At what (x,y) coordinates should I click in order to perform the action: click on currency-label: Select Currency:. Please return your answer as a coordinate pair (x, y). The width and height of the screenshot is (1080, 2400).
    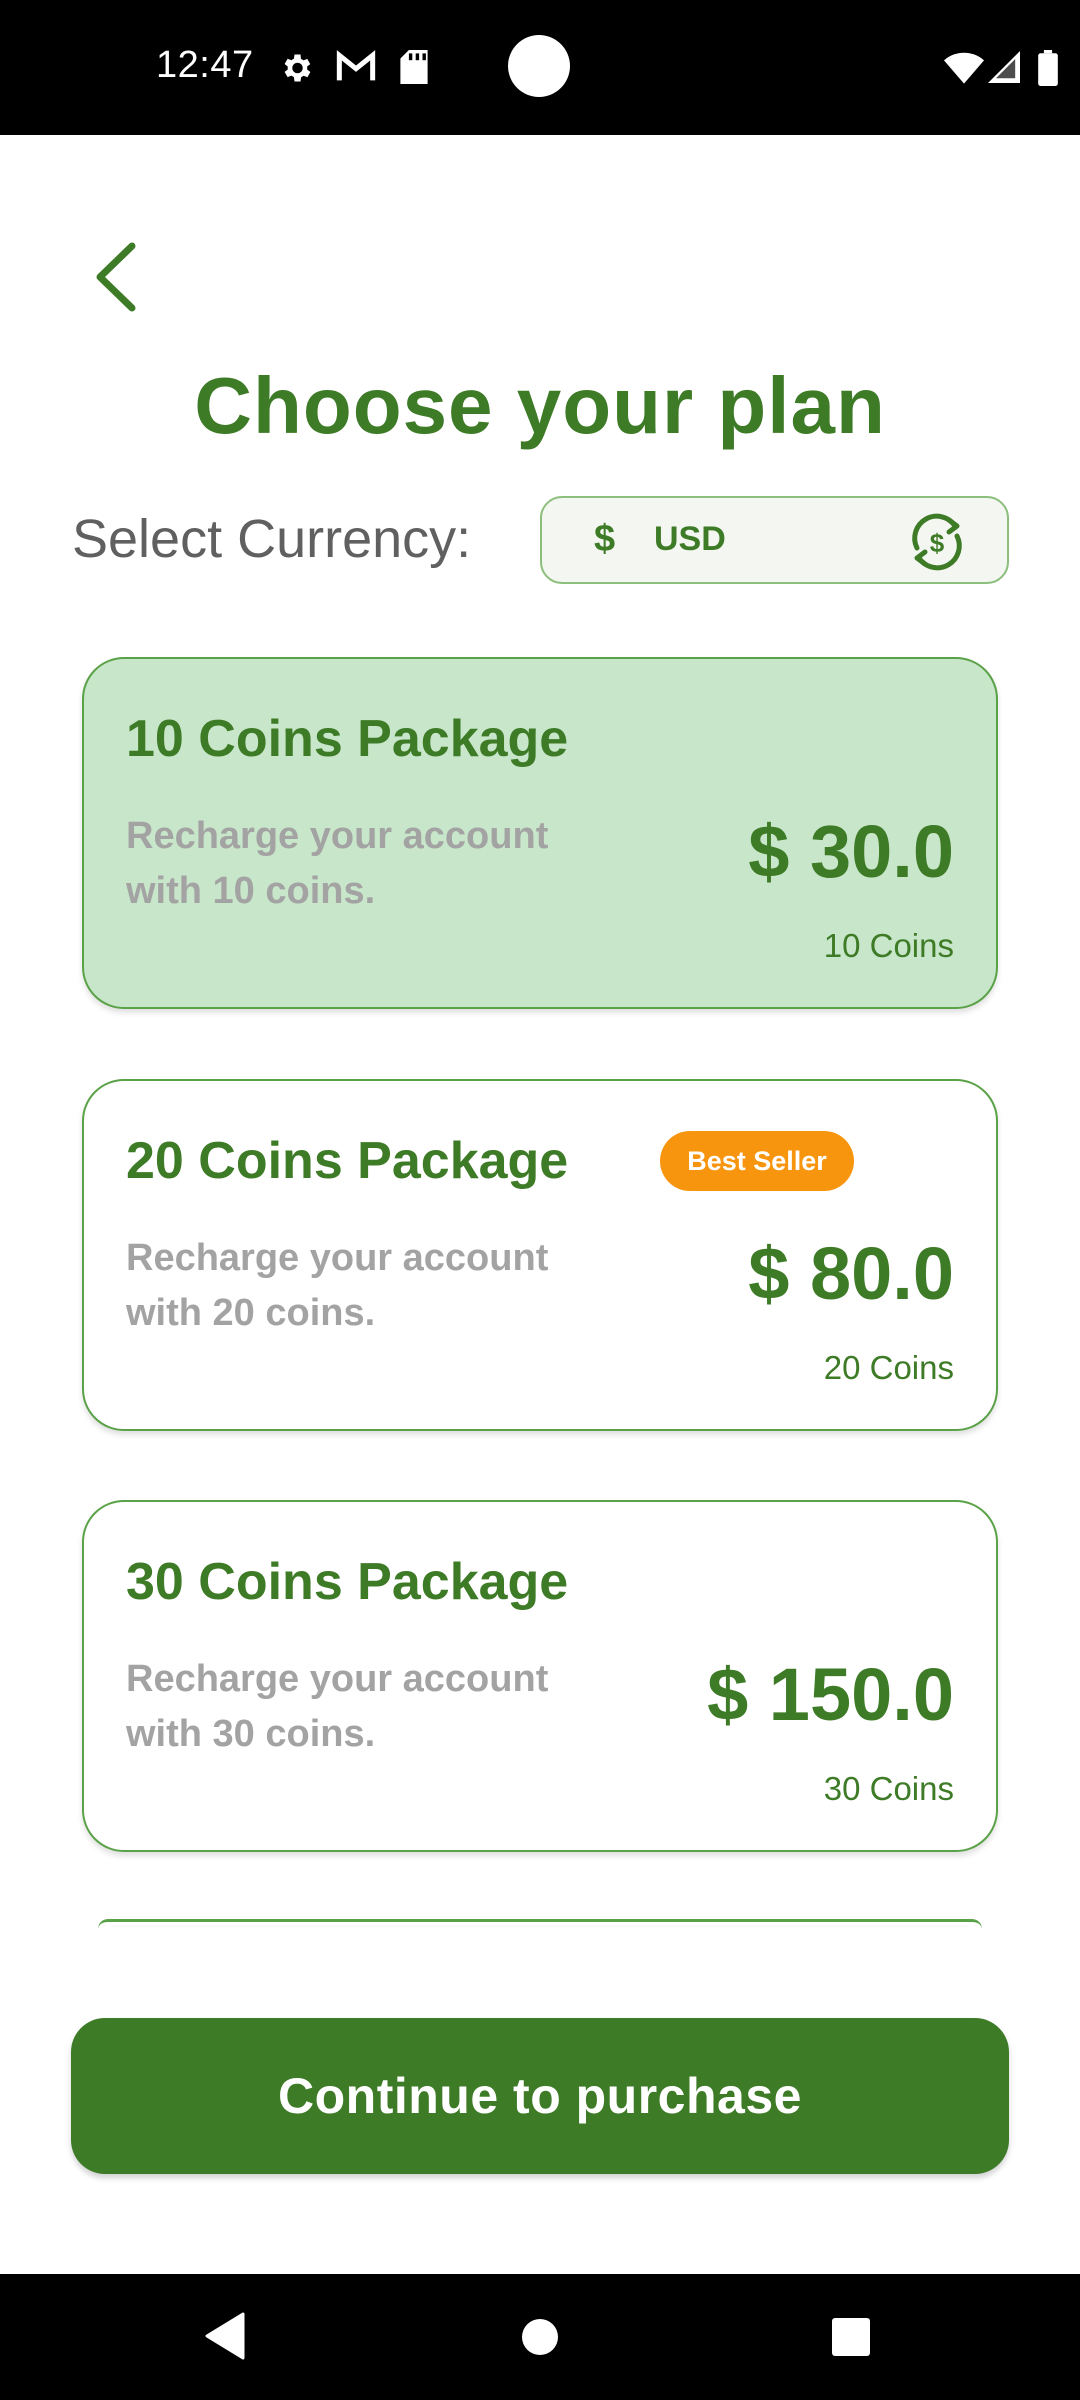
    Looking at the image, I should click on (272, 539).